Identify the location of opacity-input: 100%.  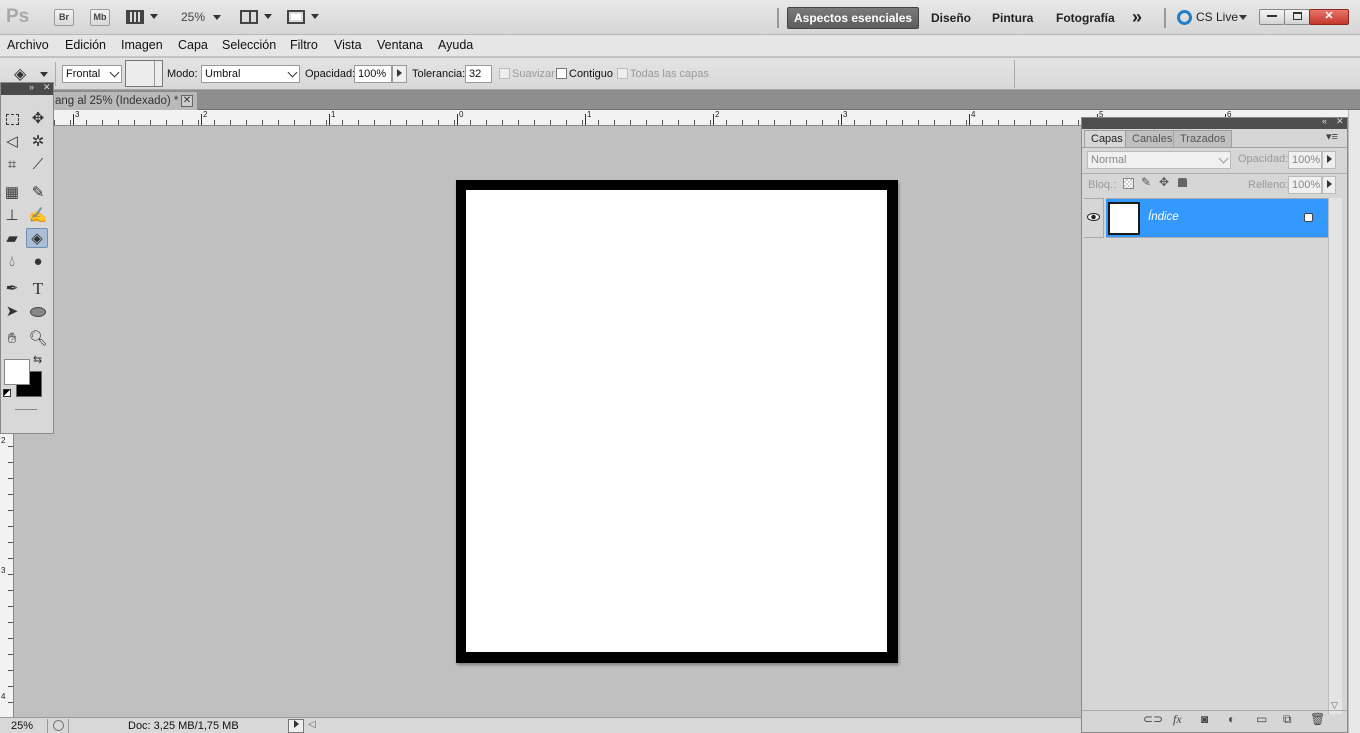
(373, 74).